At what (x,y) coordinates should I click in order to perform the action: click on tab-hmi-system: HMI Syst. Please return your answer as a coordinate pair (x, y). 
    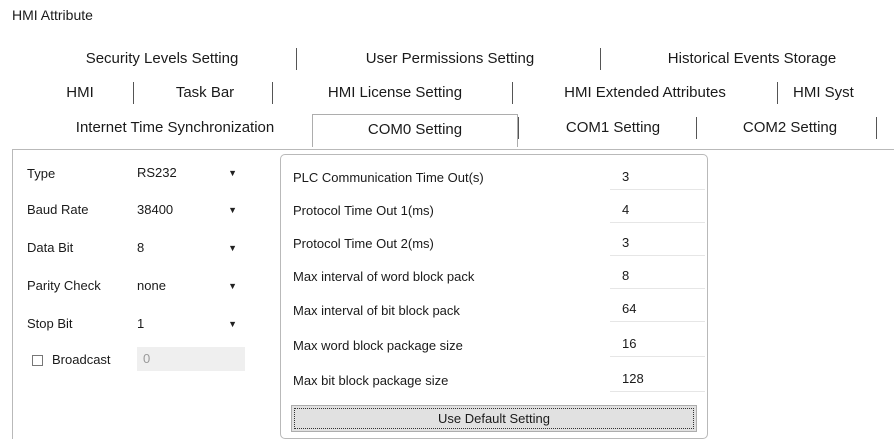
    Looking at the image, I should click on (839, 93).